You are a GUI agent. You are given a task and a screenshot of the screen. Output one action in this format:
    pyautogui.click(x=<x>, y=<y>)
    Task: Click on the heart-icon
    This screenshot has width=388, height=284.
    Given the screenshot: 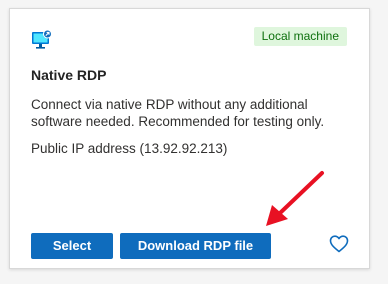 What is the action you would take?
    pyautogui.click(x=339, y=244)
    